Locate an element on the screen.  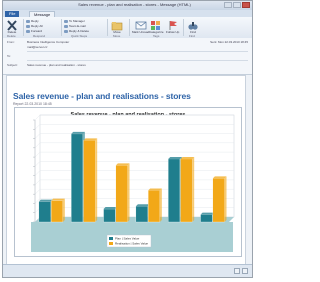
from-address-row: mail@server.cz is located at coordinates (127, 47).